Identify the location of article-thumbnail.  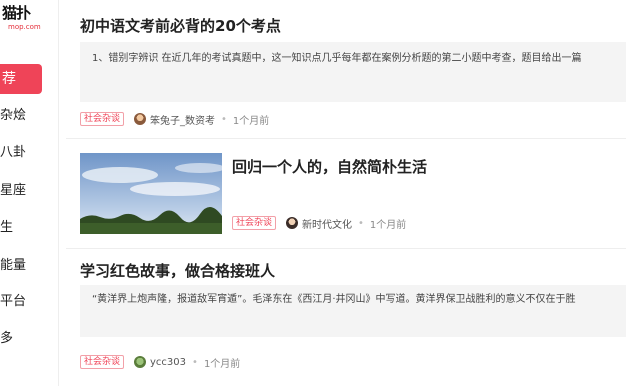
(151, 193).